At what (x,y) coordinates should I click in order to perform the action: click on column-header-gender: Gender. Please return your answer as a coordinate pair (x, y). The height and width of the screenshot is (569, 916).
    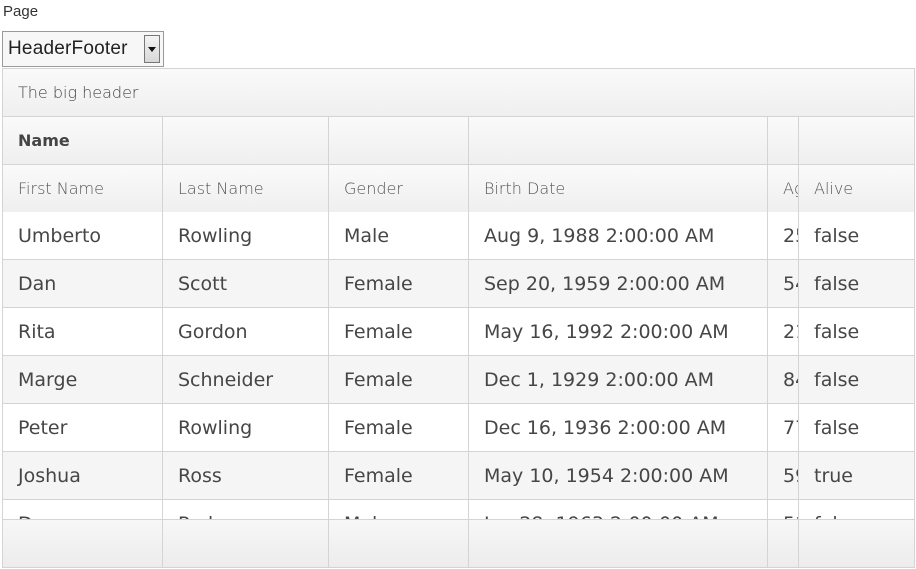
    Looking at the image, I should click on (399, 188).